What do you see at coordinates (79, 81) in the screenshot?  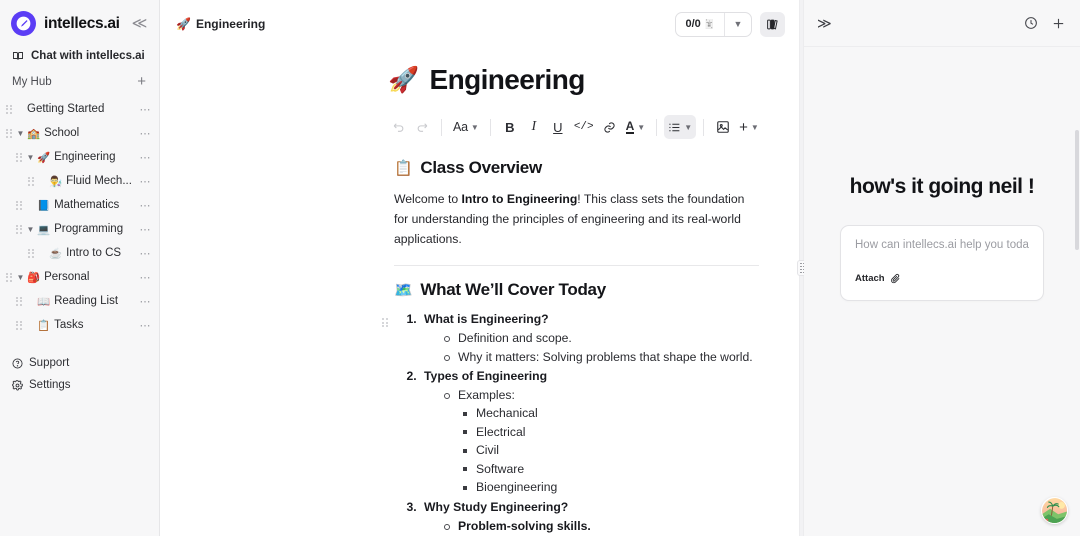 I see `my-hub-row: My Hub +` at bounding box center [79, 81].